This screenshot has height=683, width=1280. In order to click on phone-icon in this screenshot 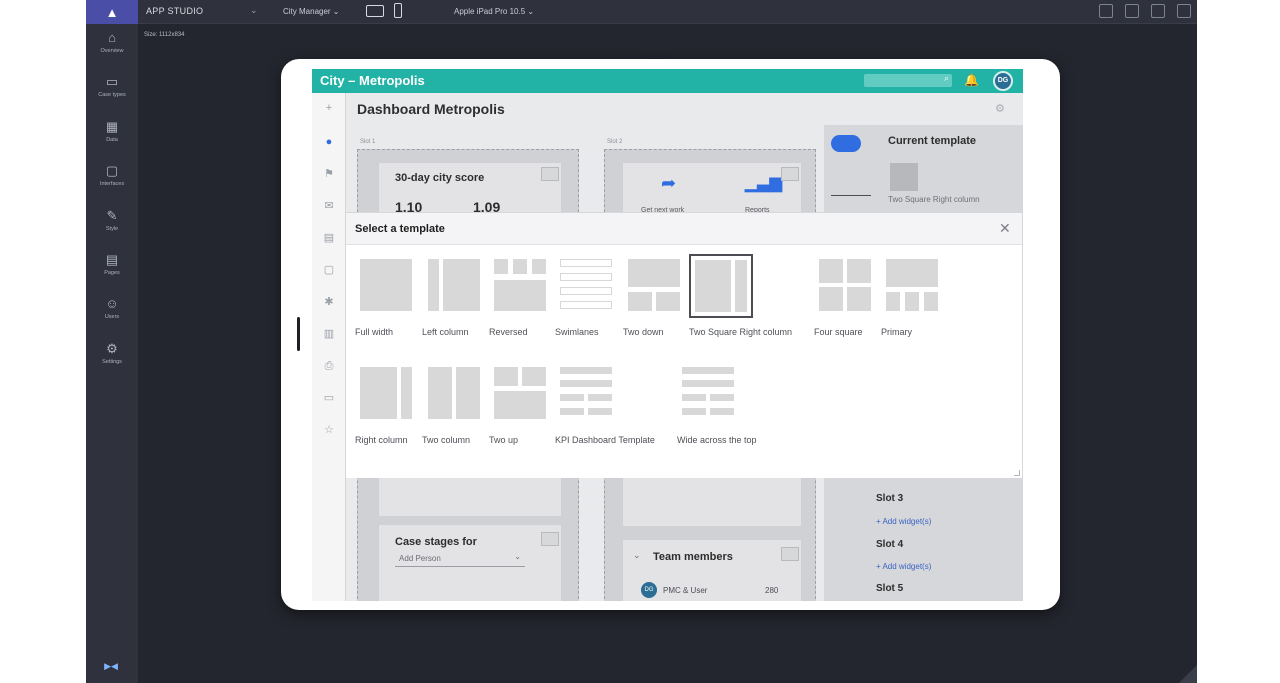, I will do `click(398, 10)`.